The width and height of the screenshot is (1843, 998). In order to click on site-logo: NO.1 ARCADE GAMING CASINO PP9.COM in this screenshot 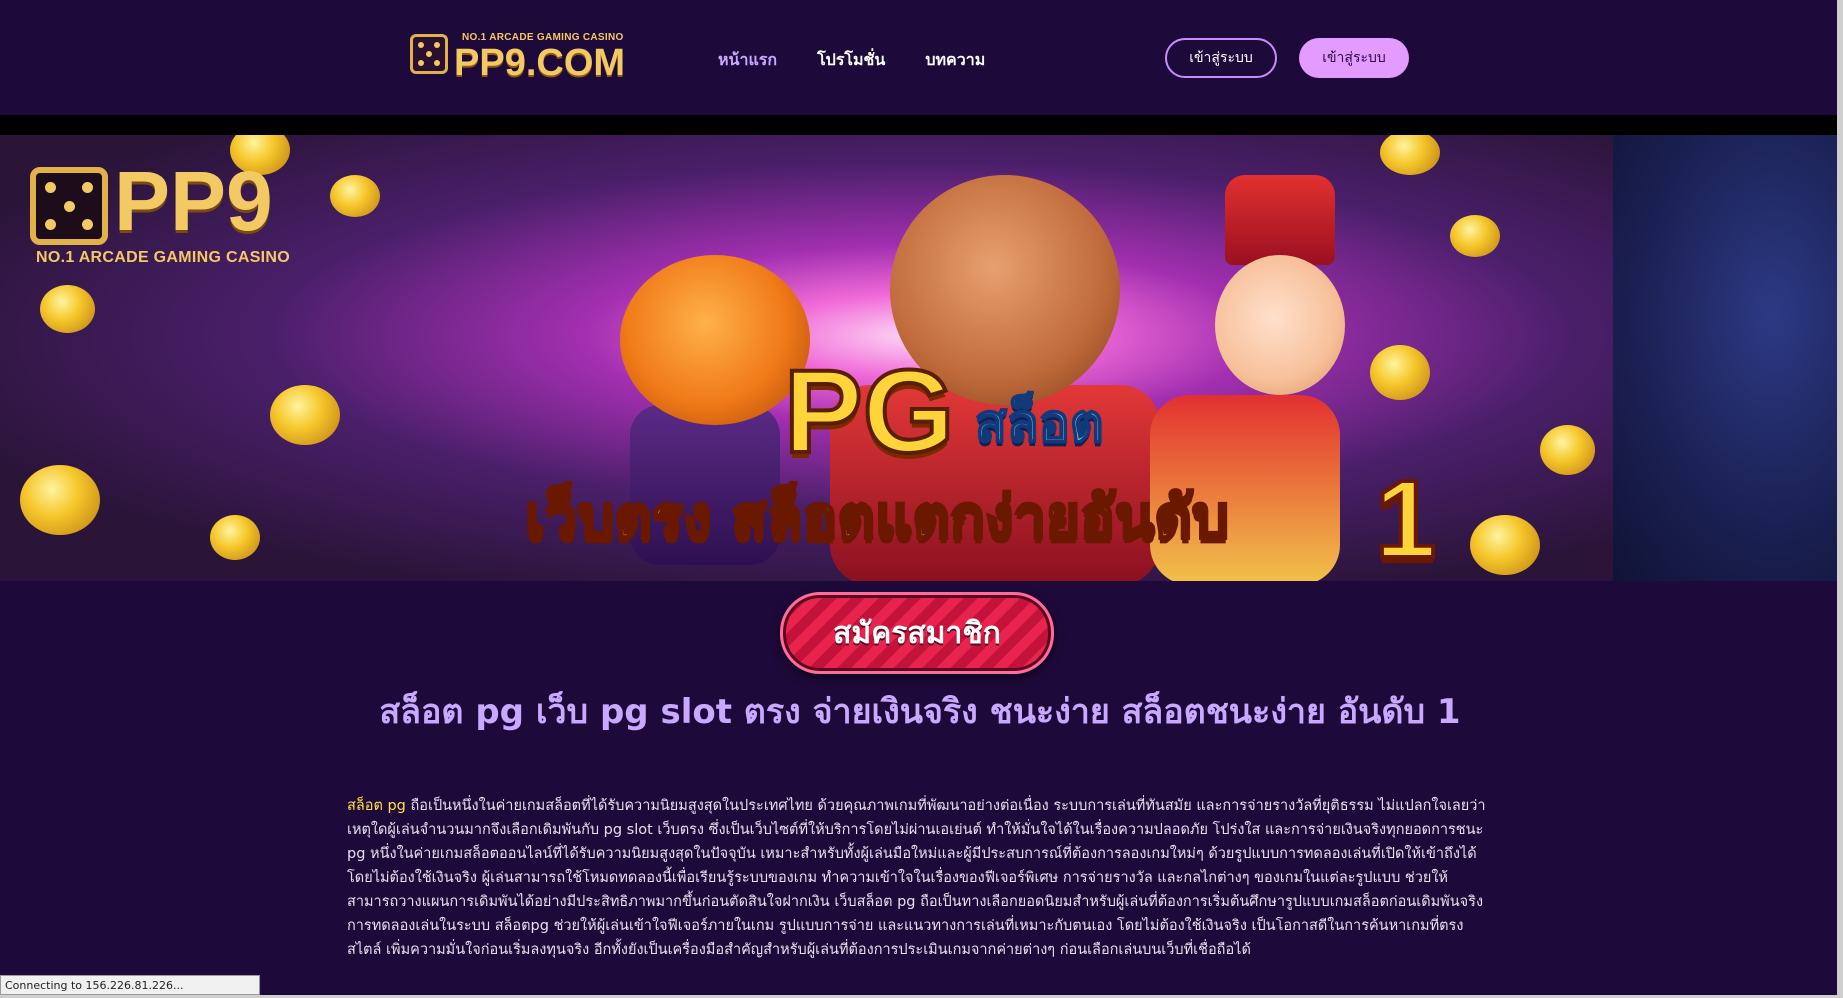, I will do `click(520, 58)`.